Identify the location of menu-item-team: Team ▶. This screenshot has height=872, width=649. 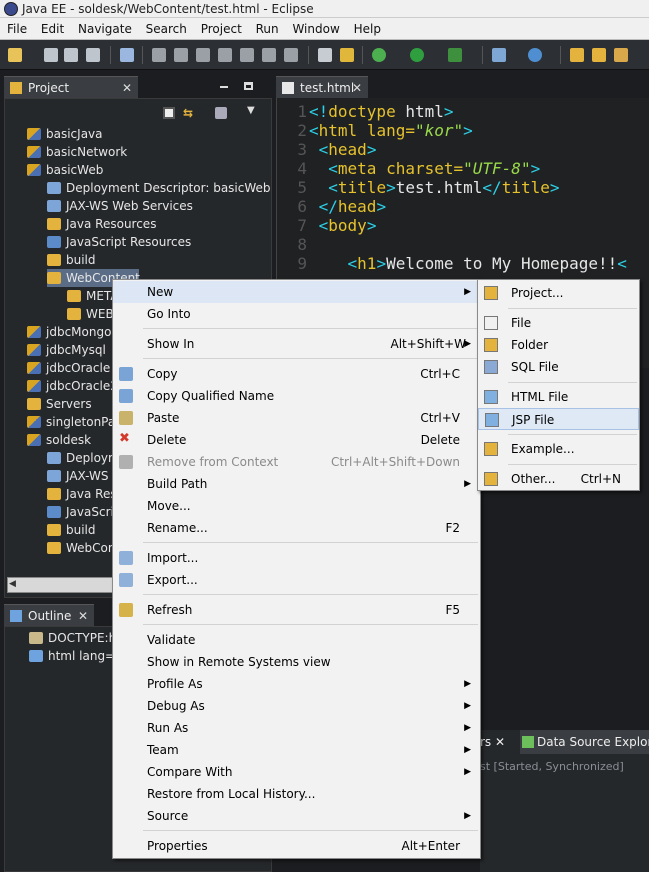
(296, 750).